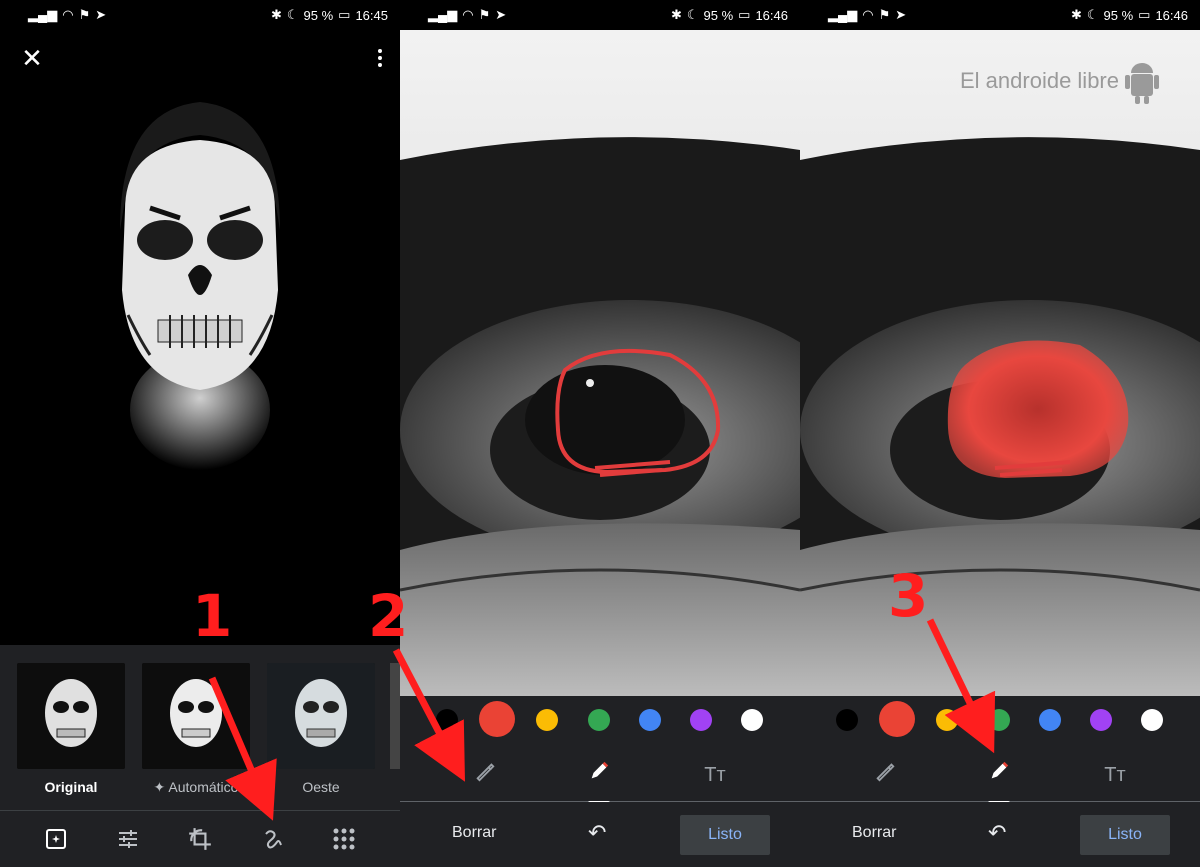  Describe the element at coordinates (212, 616) in the screenshot. I see `step-number-1: 1` at that location.